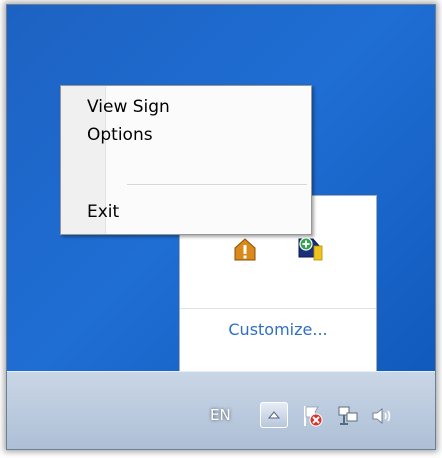 The width and height of the screenshot is (442, 458). I want to click on warning-shield-icon, so click(245, 249).